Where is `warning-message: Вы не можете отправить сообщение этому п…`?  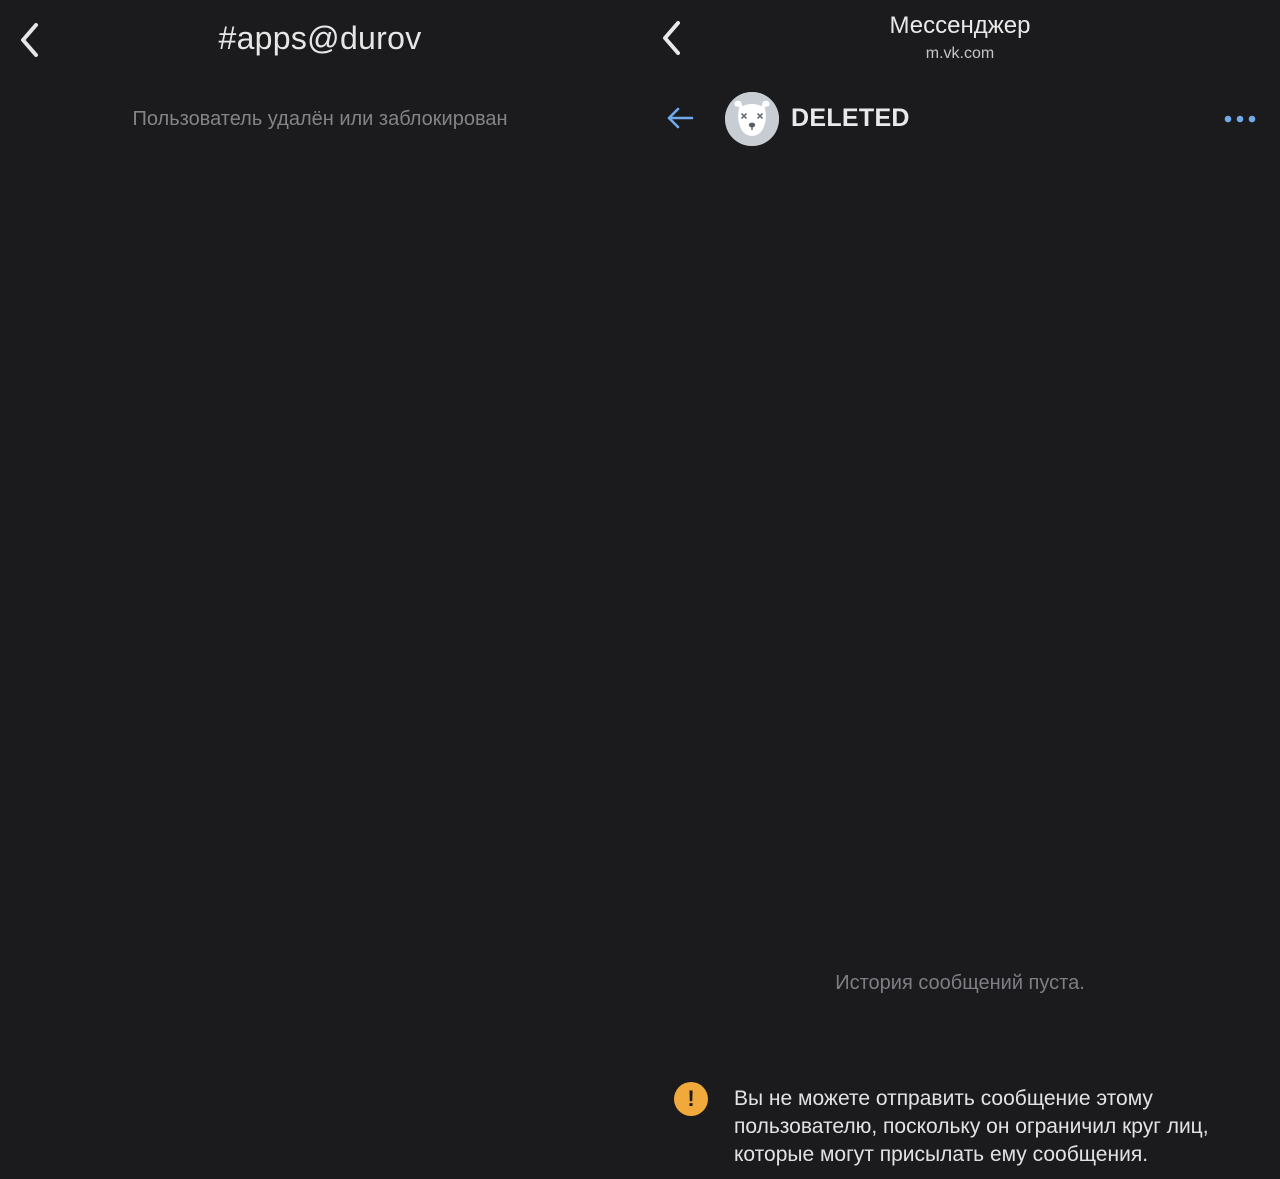 warning-message: Вы не можете отправить сообщение этому п… is located at coordinates (971, 1126).